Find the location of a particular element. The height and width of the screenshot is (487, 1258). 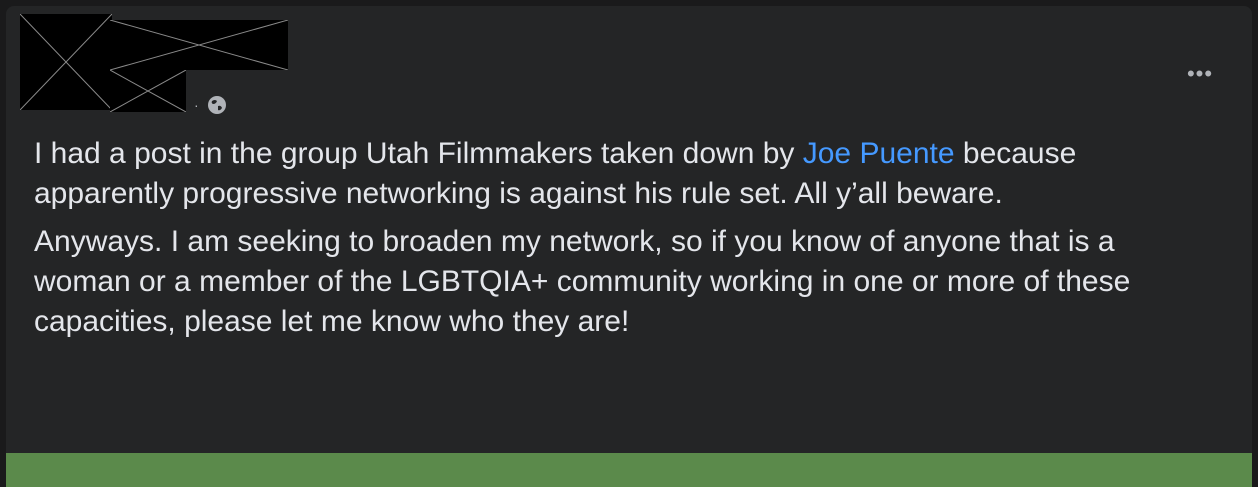

redacted-avatar is located at coordinates (66, 62).